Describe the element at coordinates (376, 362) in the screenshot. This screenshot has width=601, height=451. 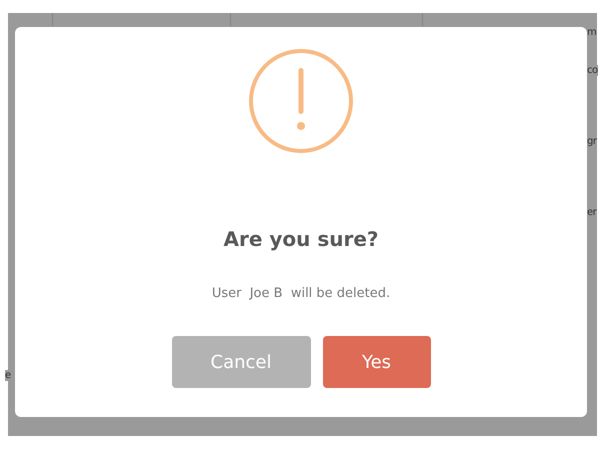
I see `confirm-button: Yes` at that location.